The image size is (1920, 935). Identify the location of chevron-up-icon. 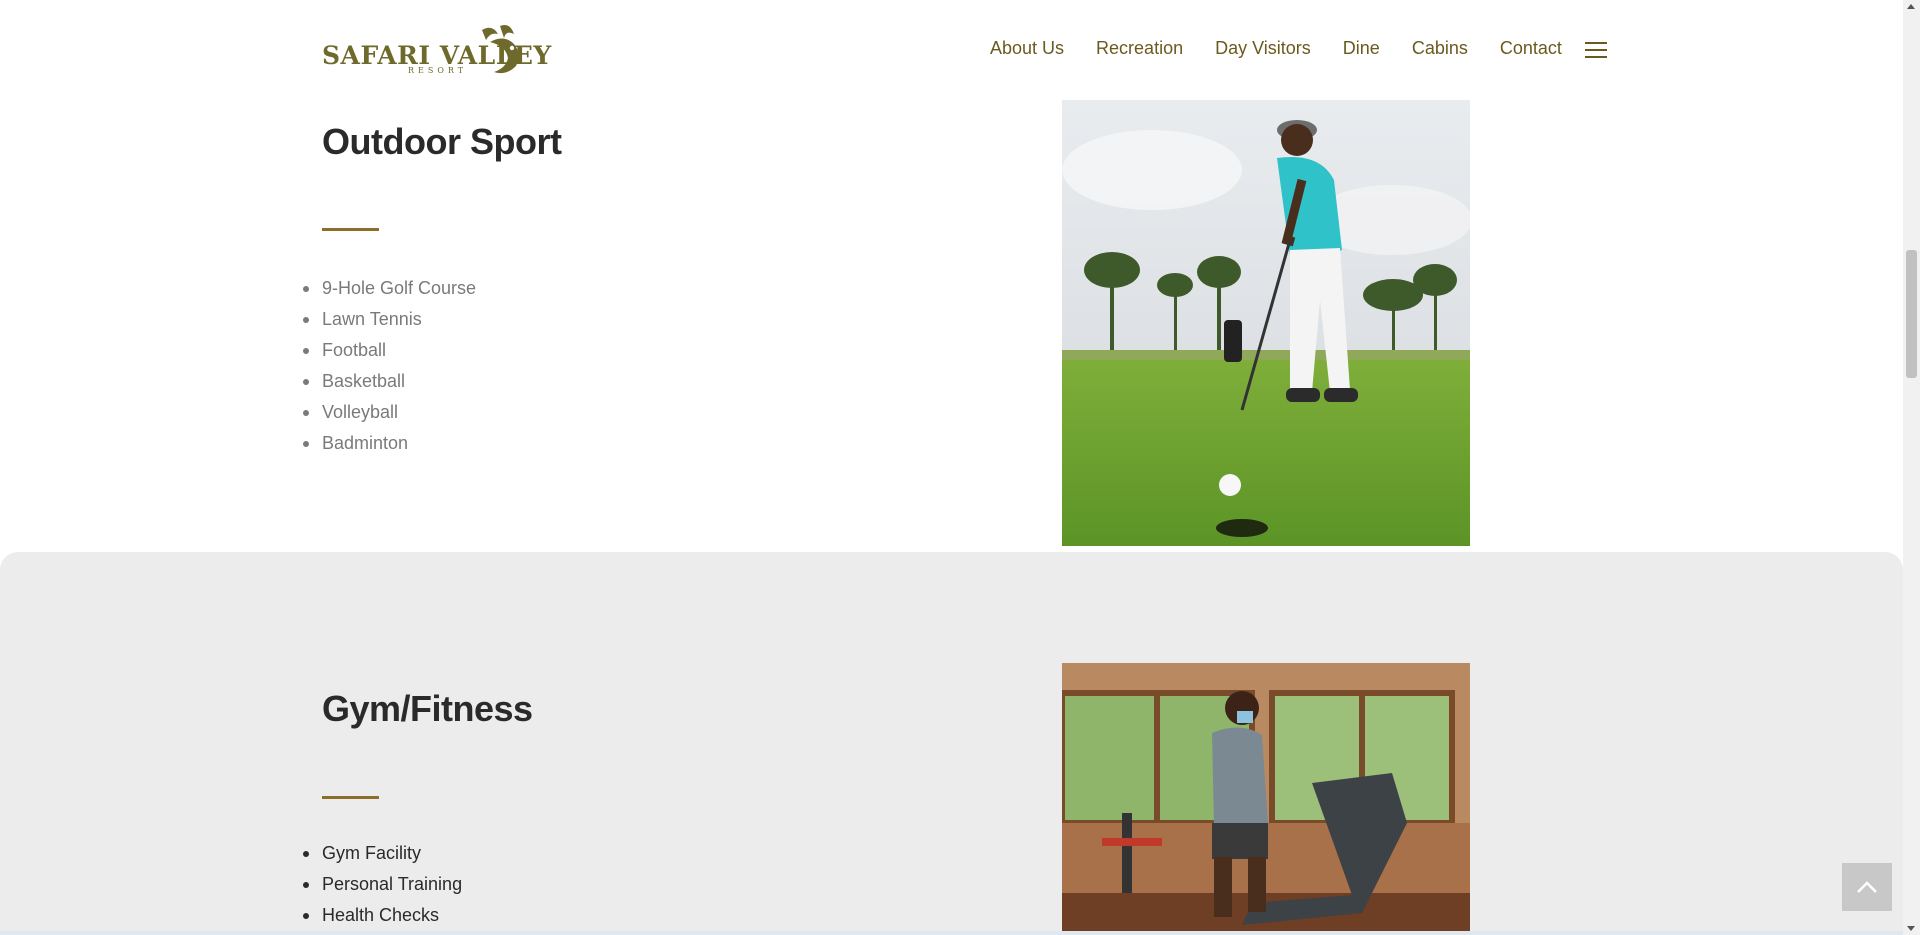
(1867, 887).